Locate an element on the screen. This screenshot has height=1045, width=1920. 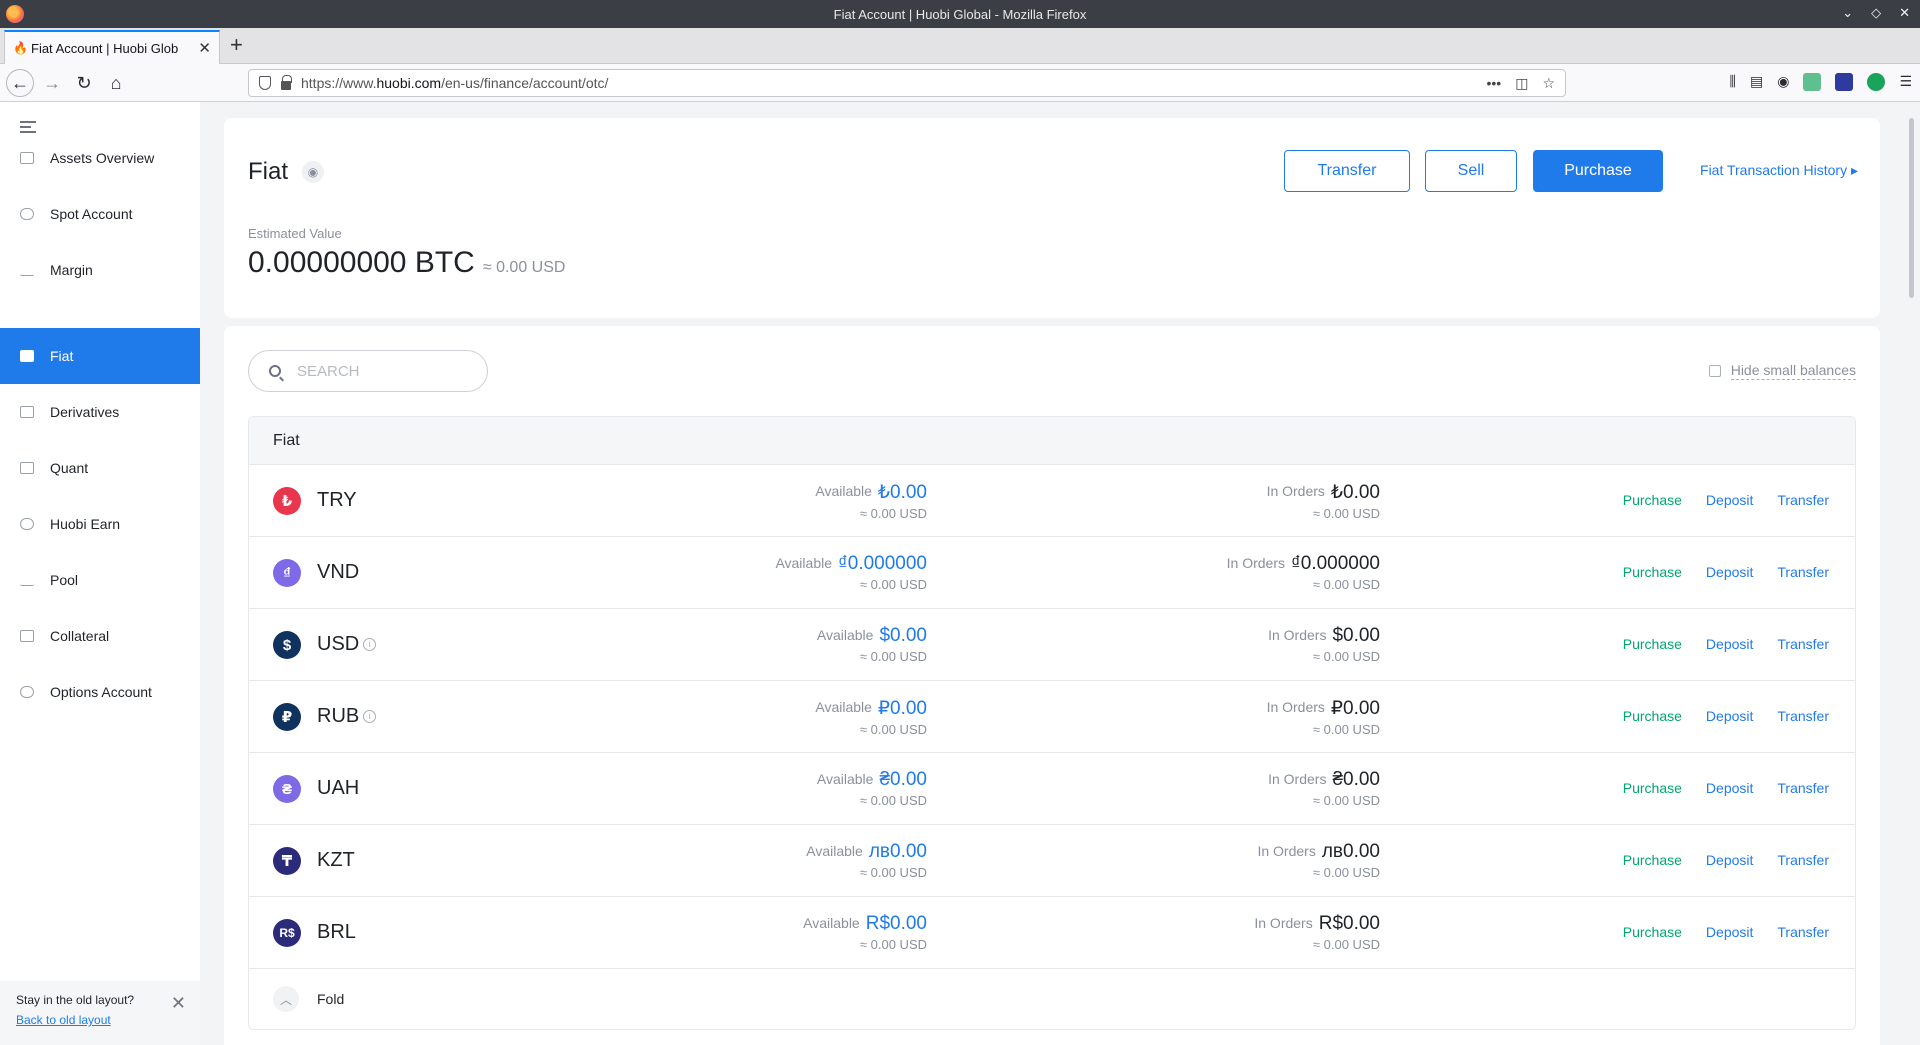
minimize-icon: ⌄ is located at coordinates (1847, 13).